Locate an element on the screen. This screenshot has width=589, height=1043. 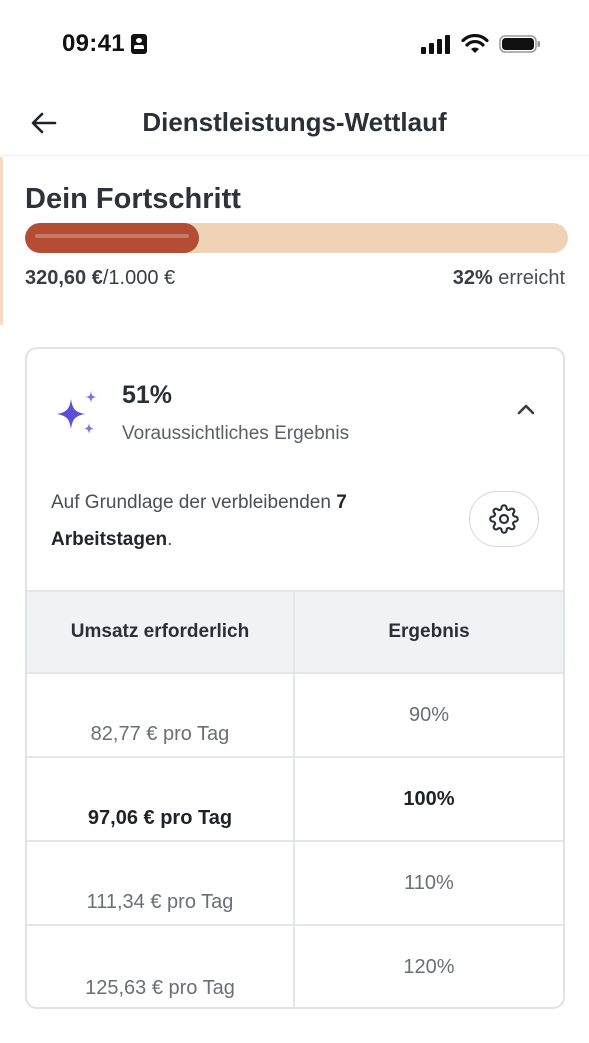
progress-bar is located at coordinates (296, 238).